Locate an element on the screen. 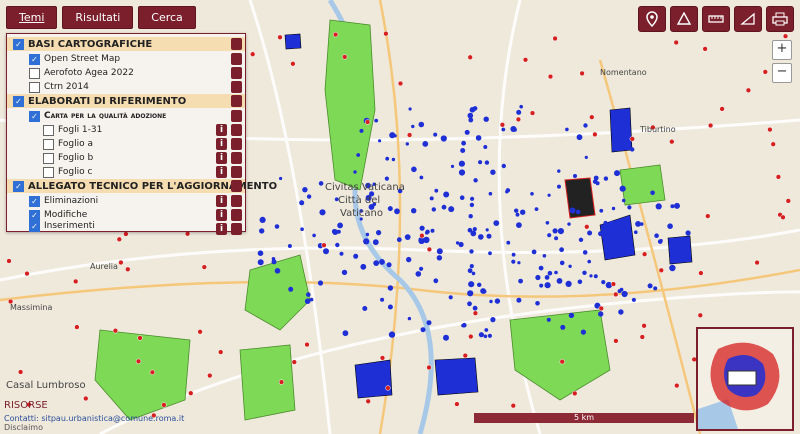  checkbox-fogli is located at coordinates (48, 130).